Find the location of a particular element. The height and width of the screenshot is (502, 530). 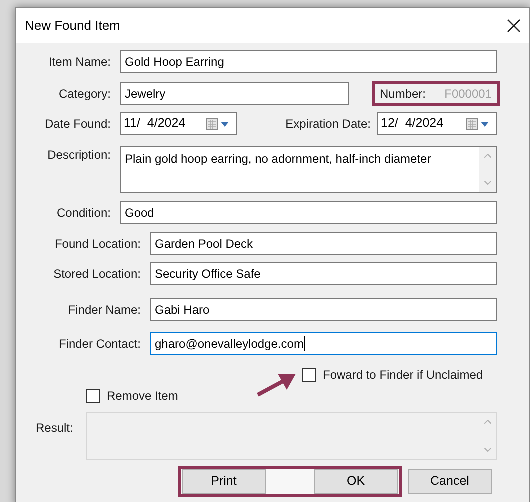

finder-name-field: Gabi Haro is located at coordinates (323, 309).